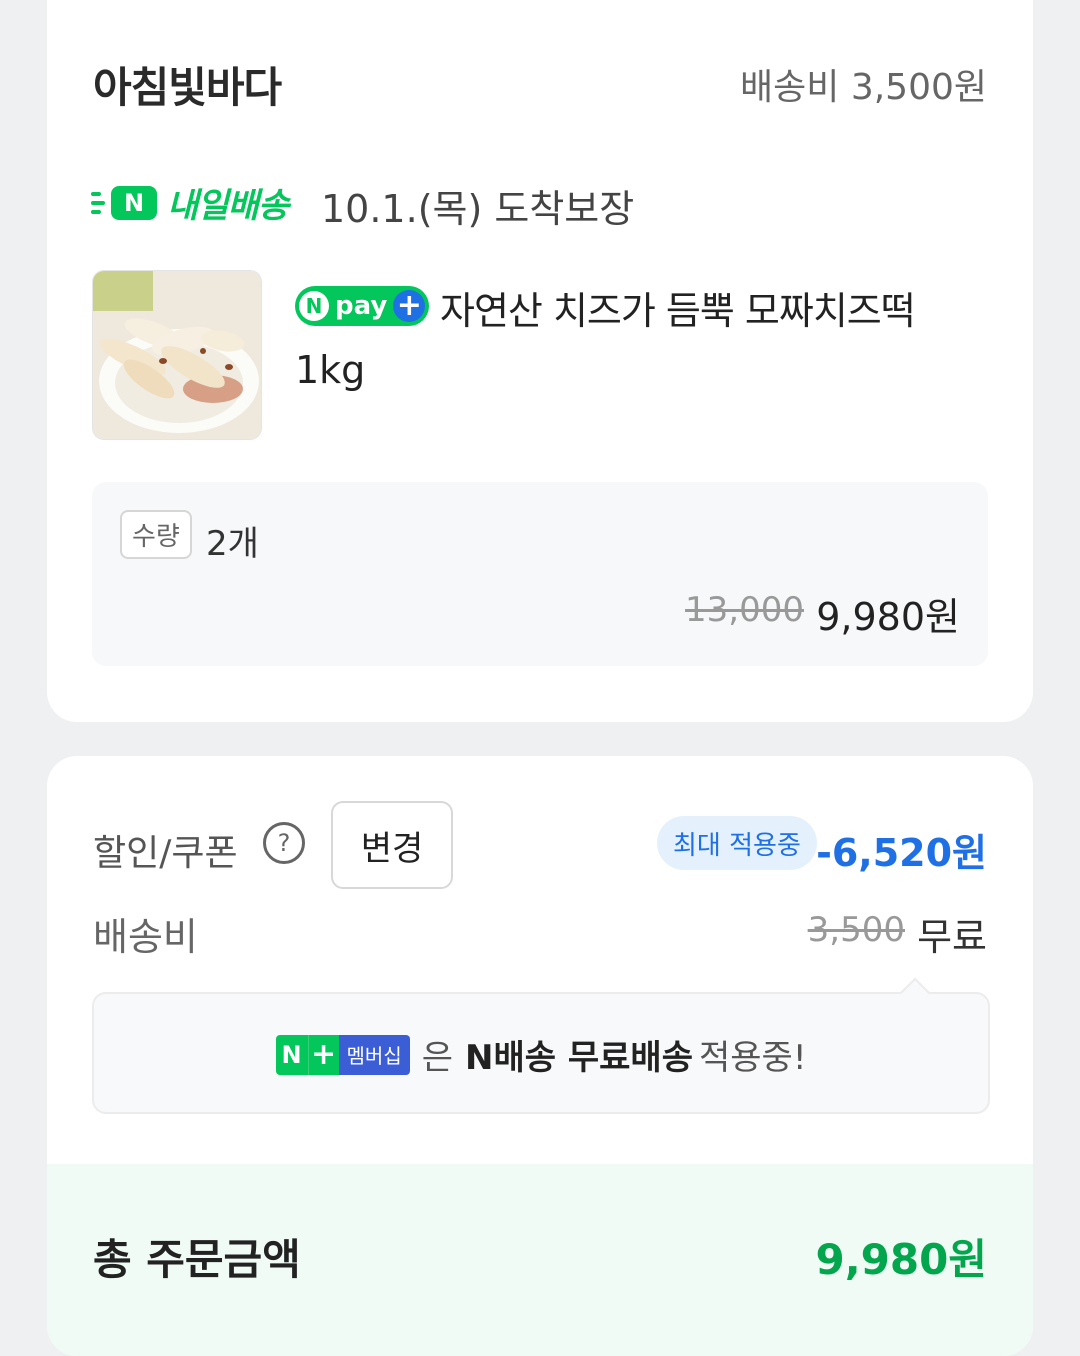  What do you see at coordinates (291, 1054) in the screenshot?
I see `naver-n-icon: N` at bounding box center [291, 1054].